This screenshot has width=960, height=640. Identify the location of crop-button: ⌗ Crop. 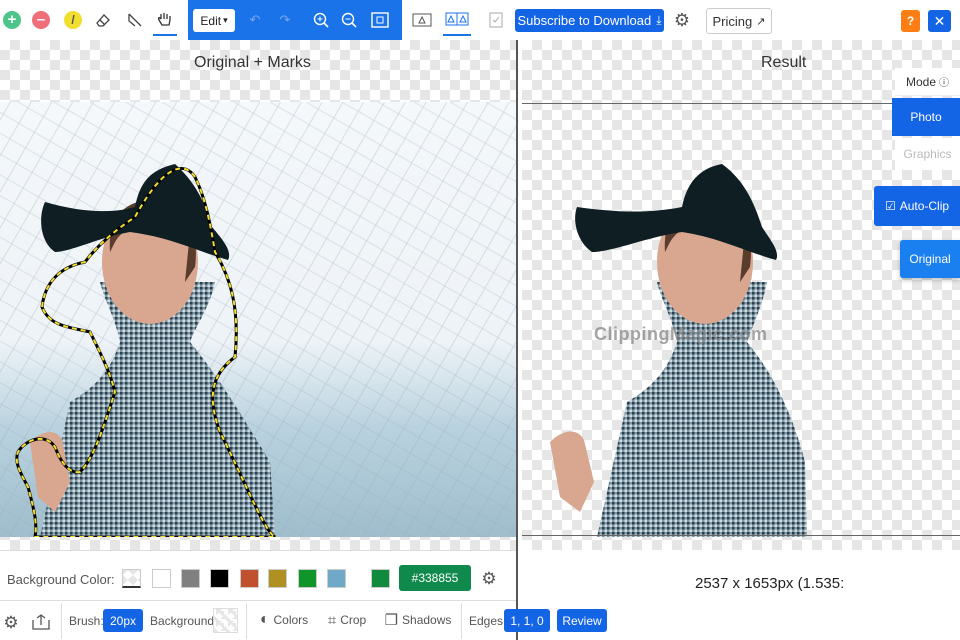
(347, 620).